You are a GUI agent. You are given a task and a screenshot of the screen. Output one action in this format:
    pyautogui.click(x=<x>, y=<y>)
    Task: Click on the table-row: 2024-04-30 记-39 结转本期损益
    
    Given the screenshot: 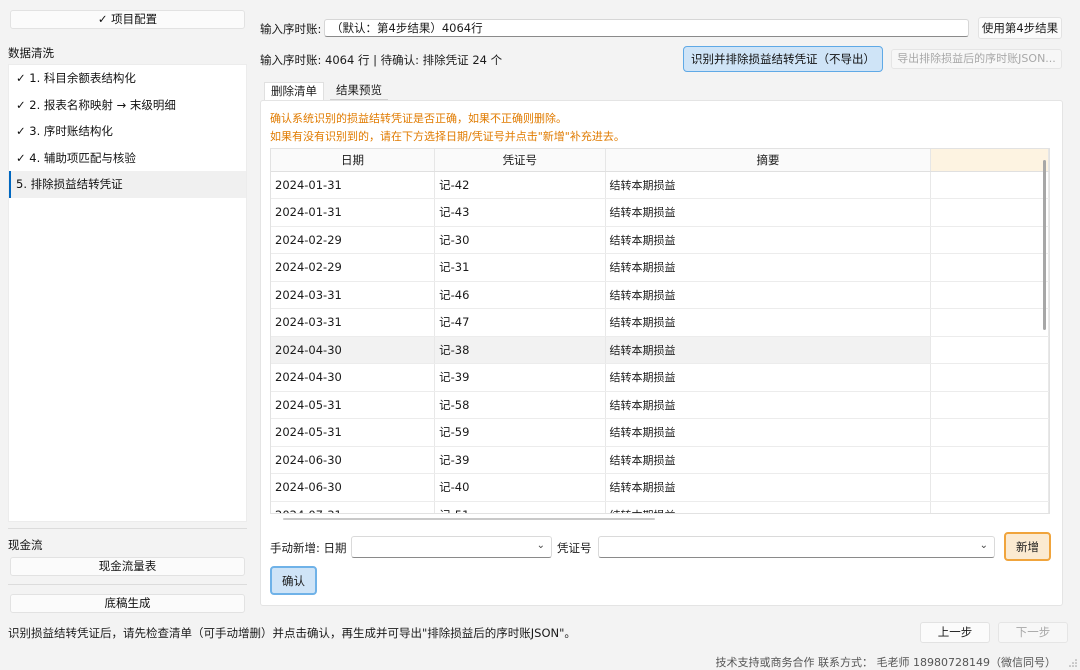 What is the action you would take?
    pyautogui.click(x=660, y=377)
    